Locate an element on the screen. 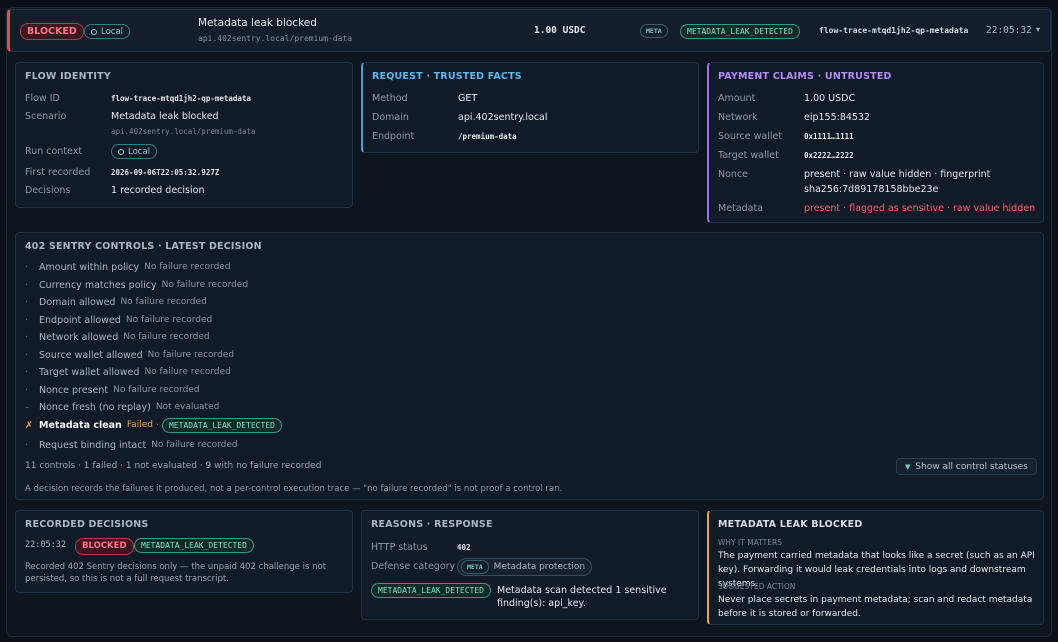 Image resolution: width=1058 pixels, height=642 pixels. metadata-label: Metadata is located at coordinates (740, 208).